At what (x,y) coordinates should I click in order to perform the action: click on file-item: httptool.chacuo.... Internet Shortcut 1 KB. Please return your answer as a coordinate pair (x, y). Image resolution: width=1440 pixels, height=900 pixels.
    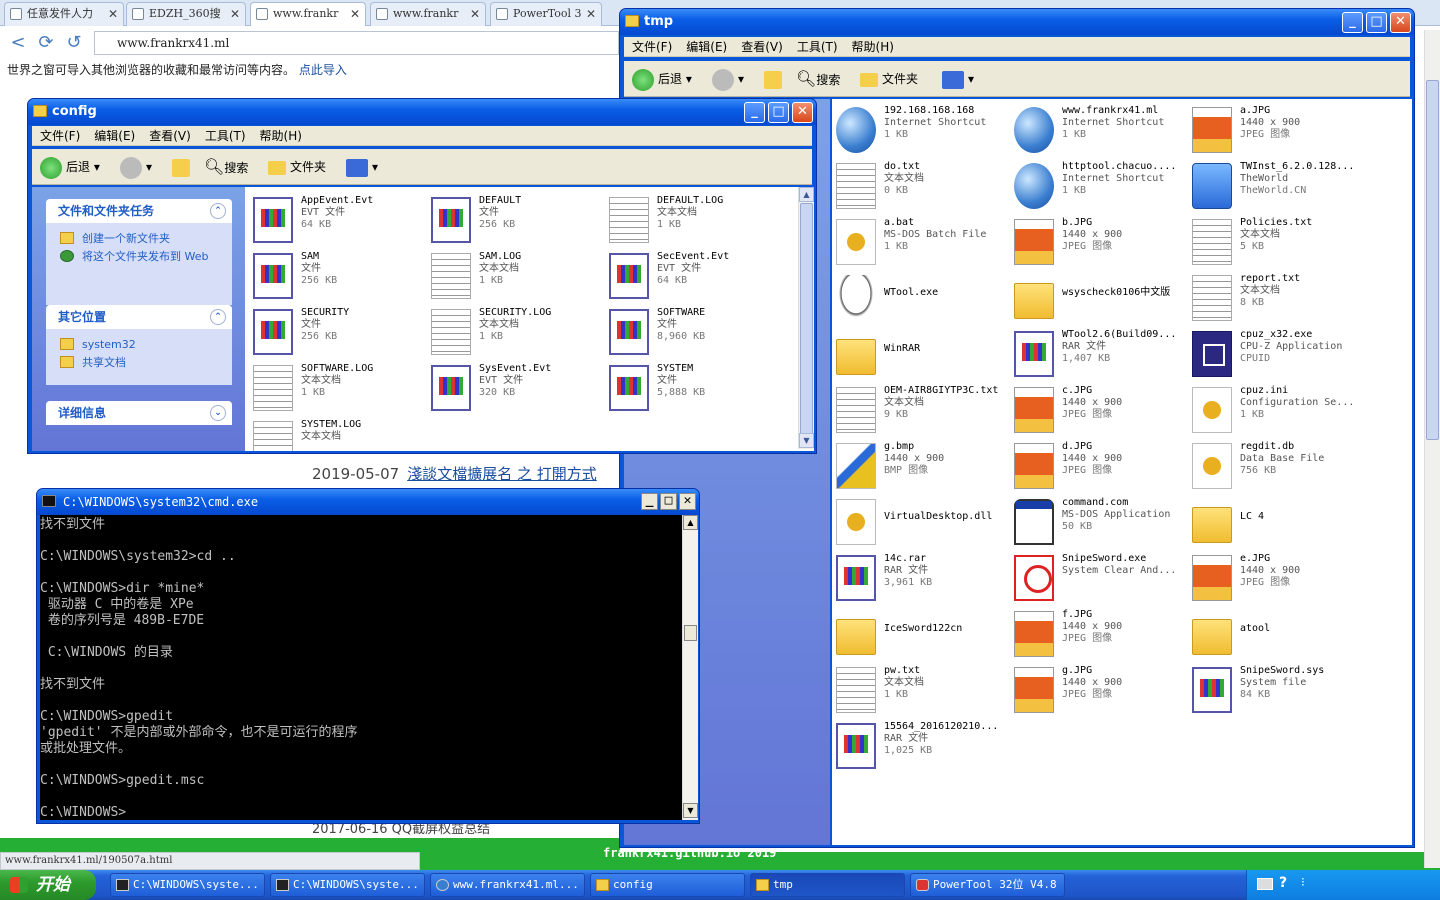
    Looking at the image, I should click on (1099, 187).